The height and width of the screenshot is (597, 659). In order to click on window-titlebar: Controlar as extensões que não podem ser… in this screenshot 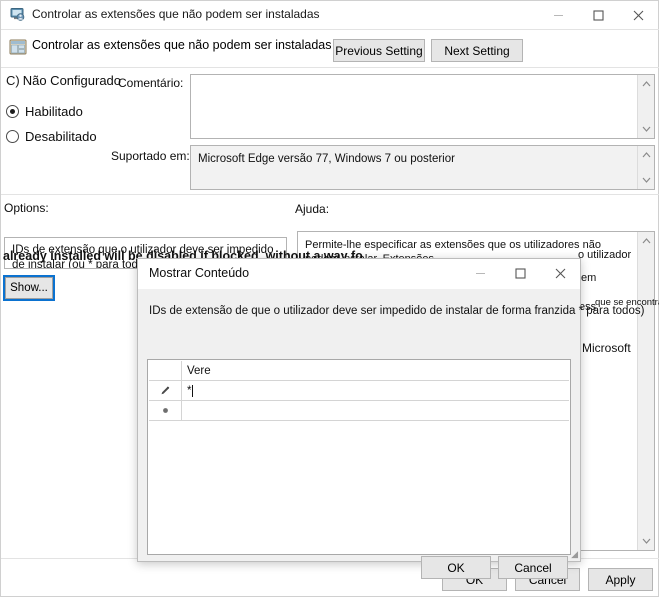, I will do `click(329, 15)`.